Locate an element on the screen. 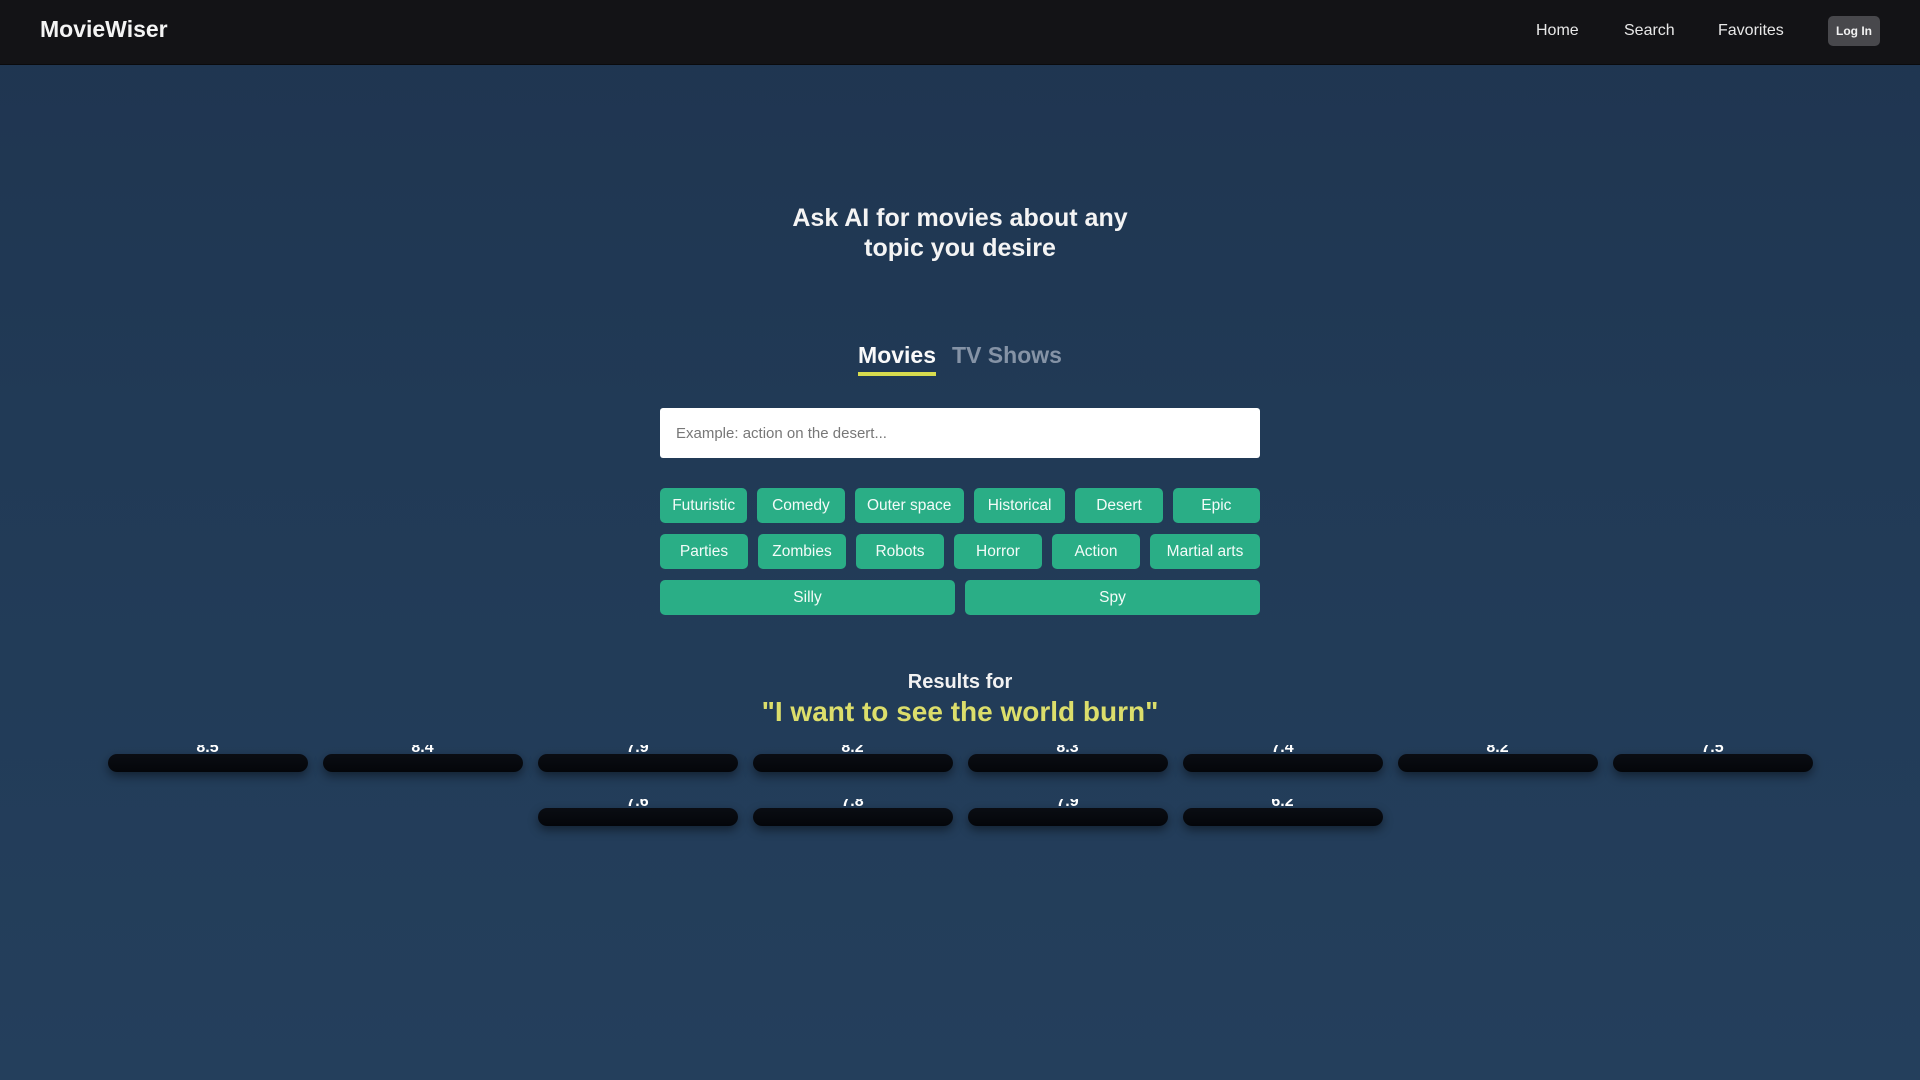 The image size is (1920, 1080). rating-badge: 8.4 is located at coordinates (422, 750).